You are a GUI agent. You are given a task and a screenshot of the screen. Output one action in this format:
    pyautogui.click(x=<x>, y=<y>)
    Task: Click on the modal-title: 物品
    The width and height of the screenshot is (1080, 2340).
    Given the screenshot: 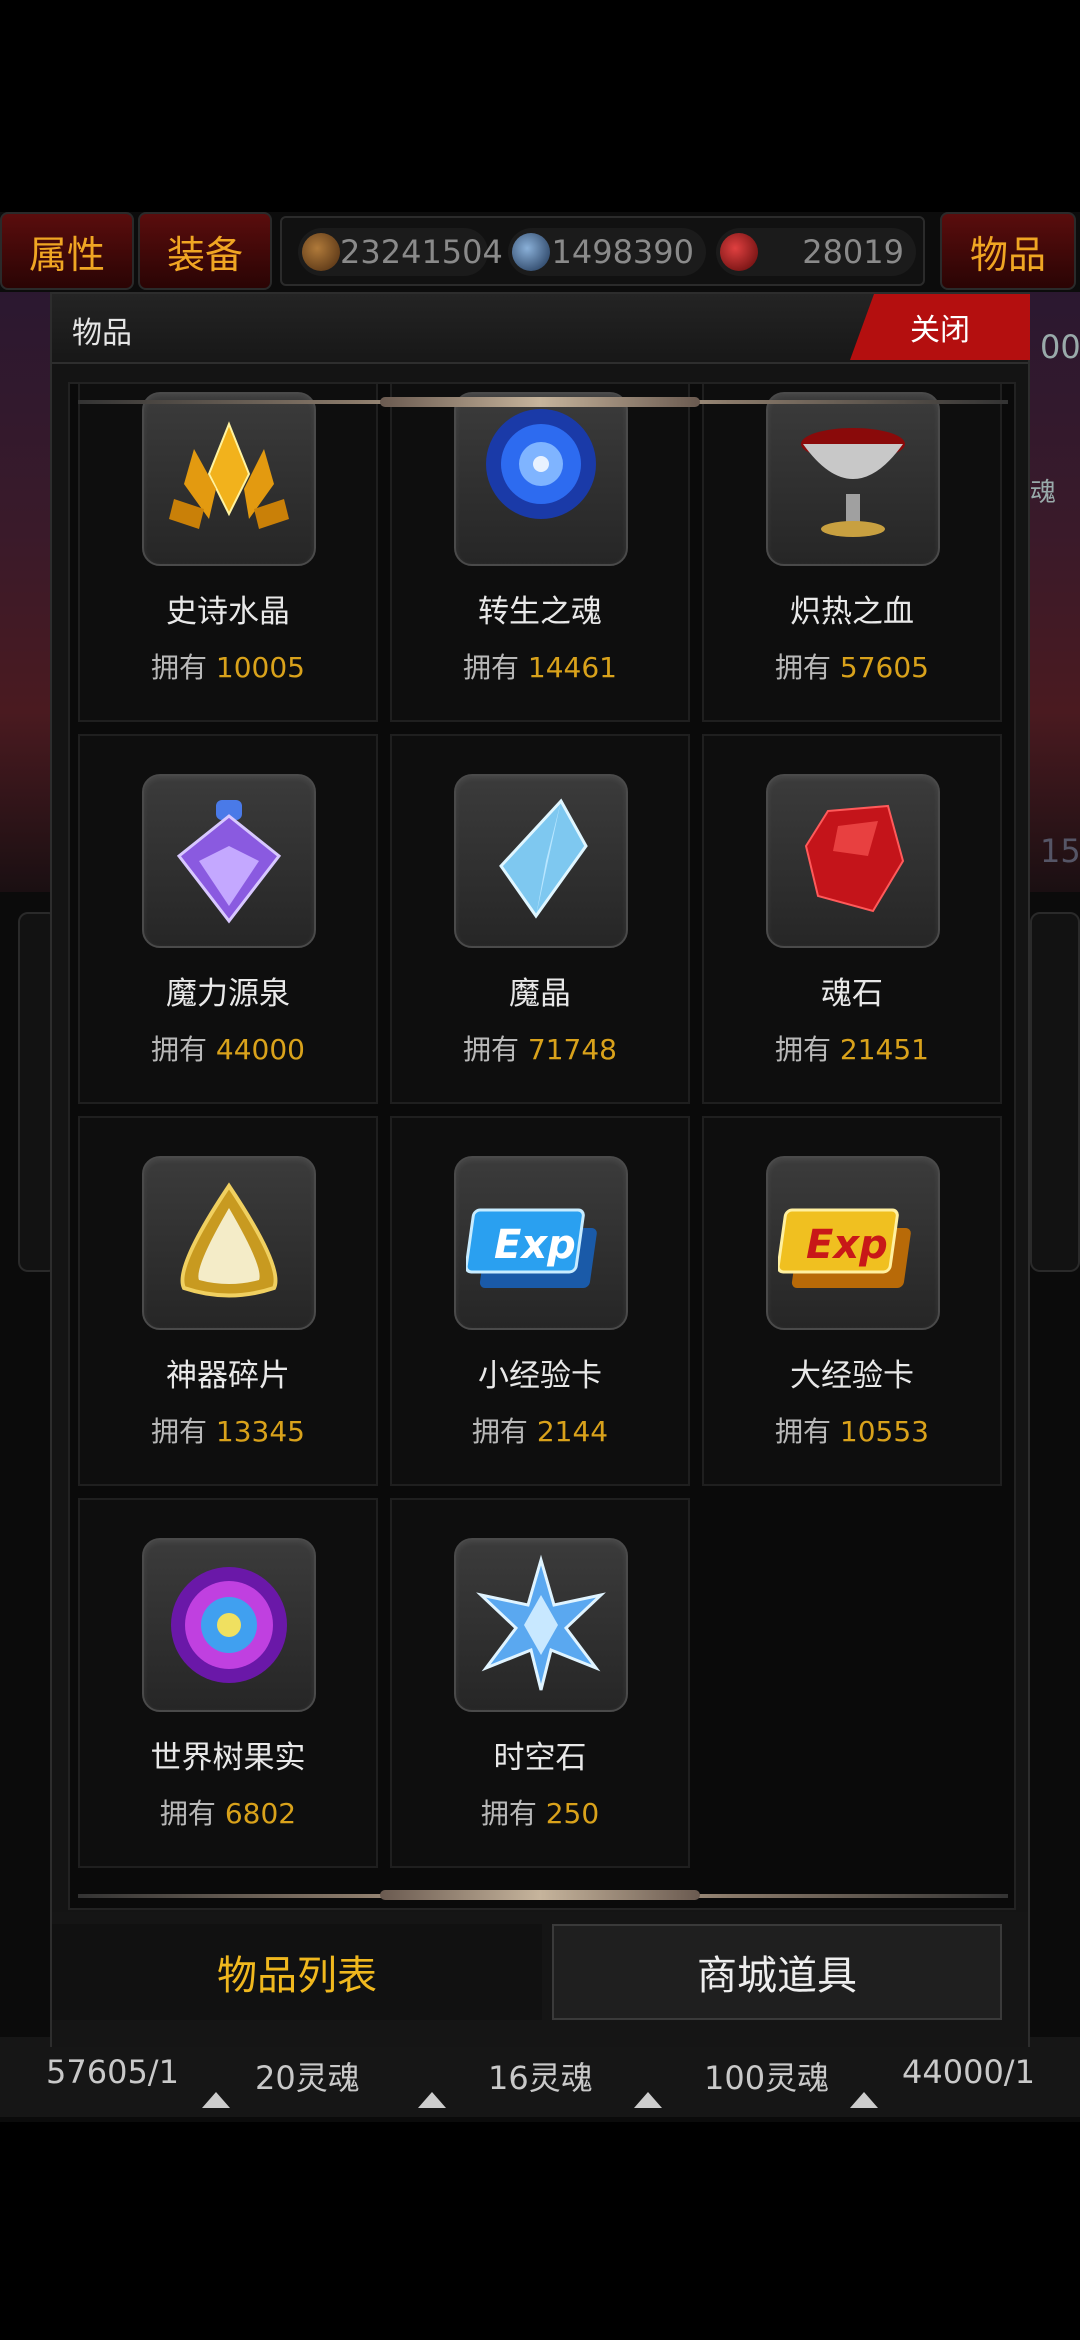 What is the action you would take?
    pyautogui.click(x=102, y=333)
    